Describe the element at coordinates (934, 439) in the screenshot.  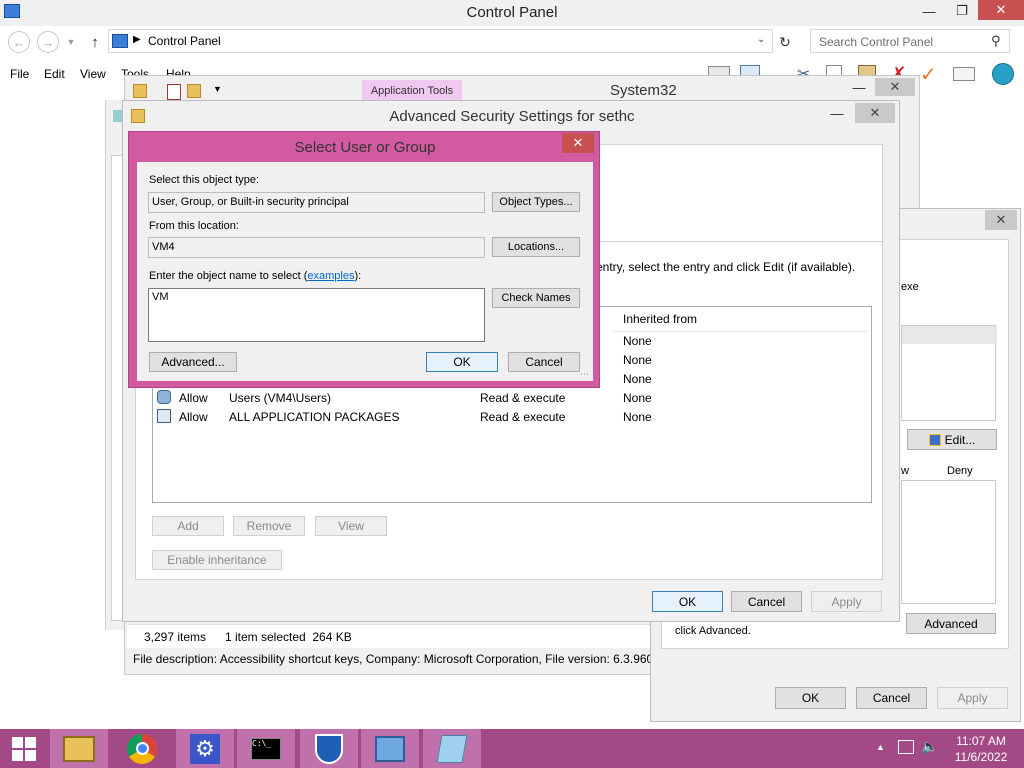
I see `shield-icon` at that location.